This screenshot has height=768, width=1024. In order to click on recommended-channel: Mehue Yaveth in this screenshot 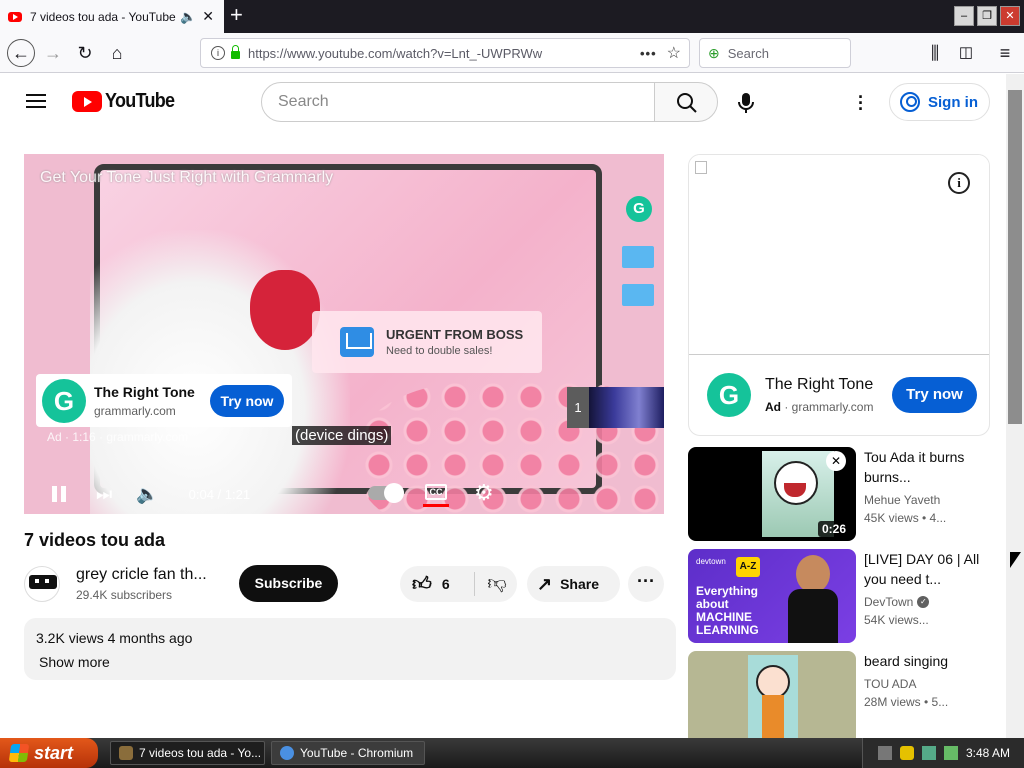, I will do `click(923, 500)`.